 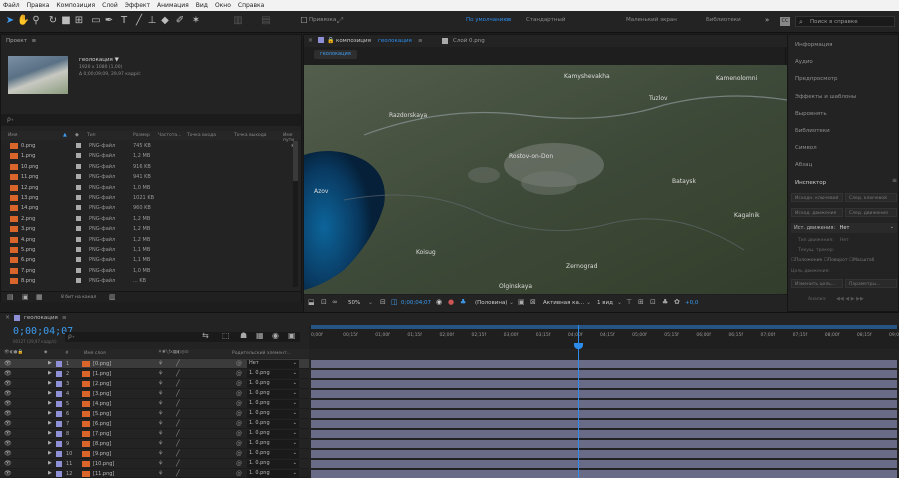 I want to click on project-file-row: 2.png PNG-файл 1,2 MB, so click(x=146, y=219).